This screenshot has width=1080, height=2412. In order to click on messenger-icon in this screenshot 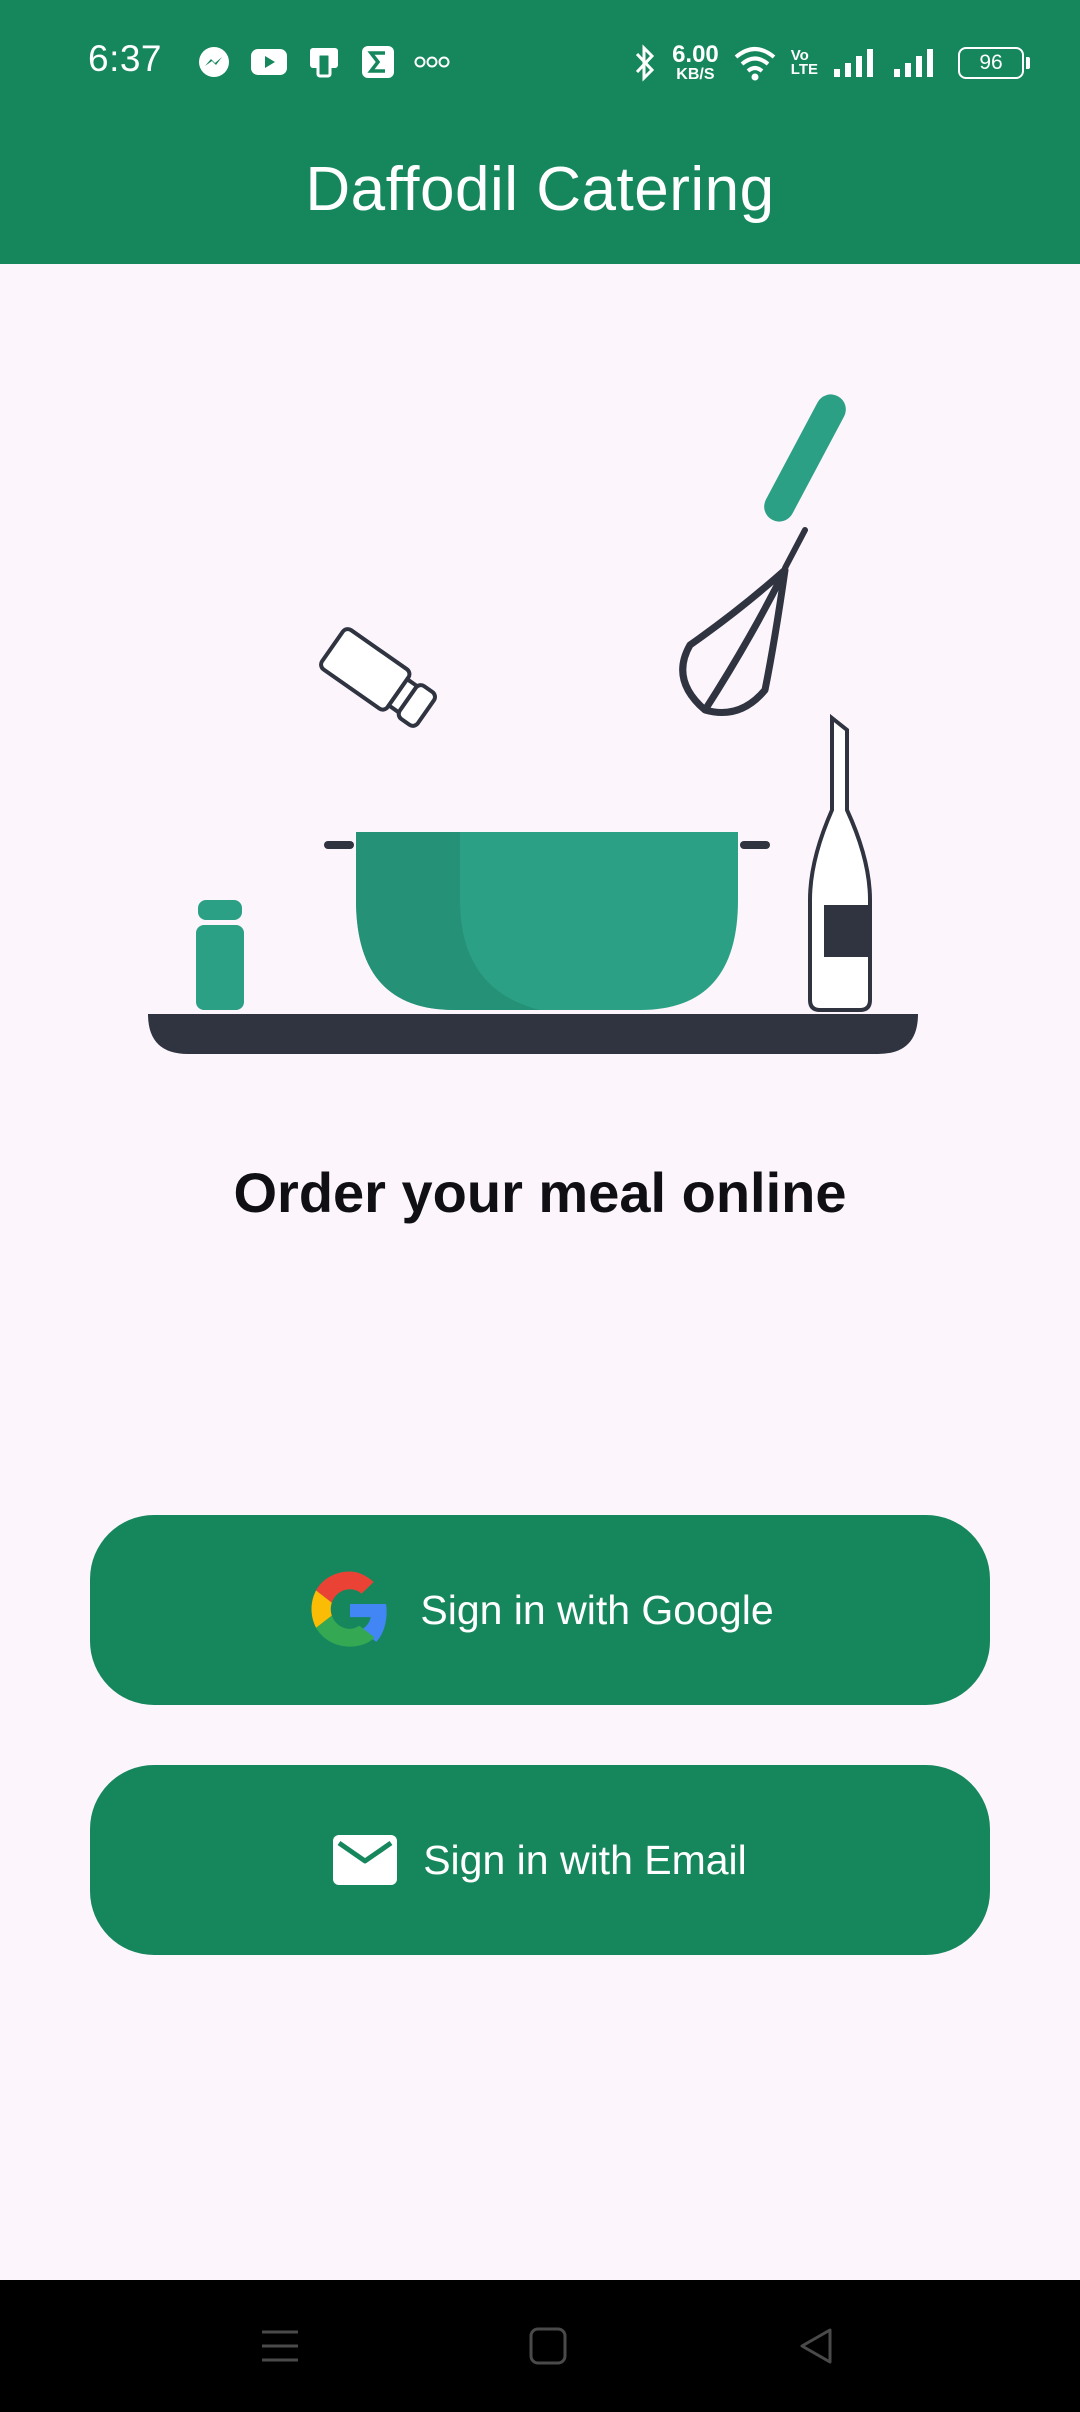, I will do `click(214, 62)`.